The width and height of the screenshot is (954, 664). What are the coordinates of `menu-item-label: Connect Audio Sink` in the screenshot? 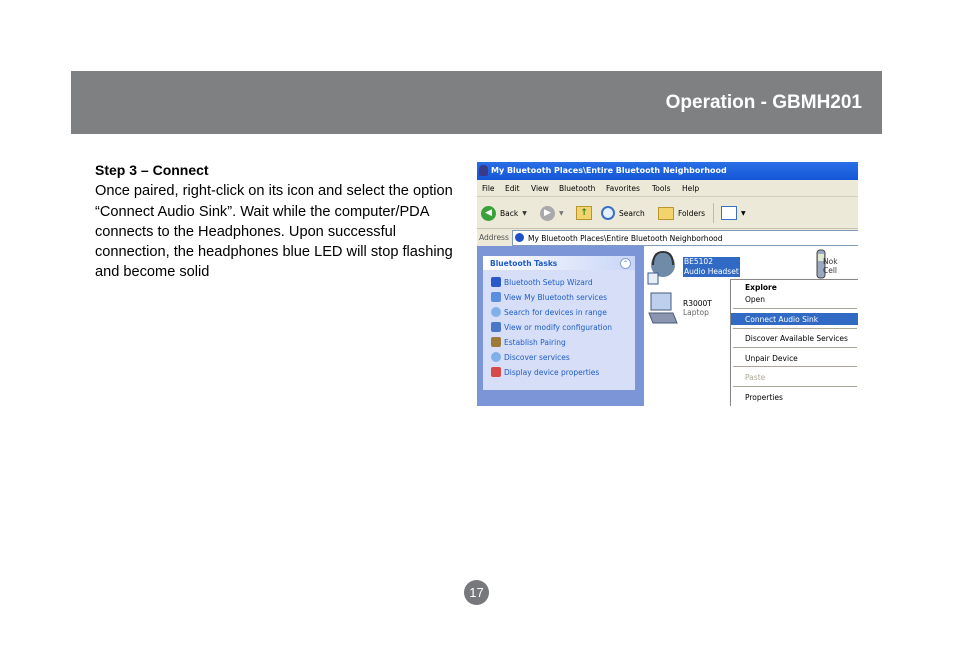 It's located at (782, 319).